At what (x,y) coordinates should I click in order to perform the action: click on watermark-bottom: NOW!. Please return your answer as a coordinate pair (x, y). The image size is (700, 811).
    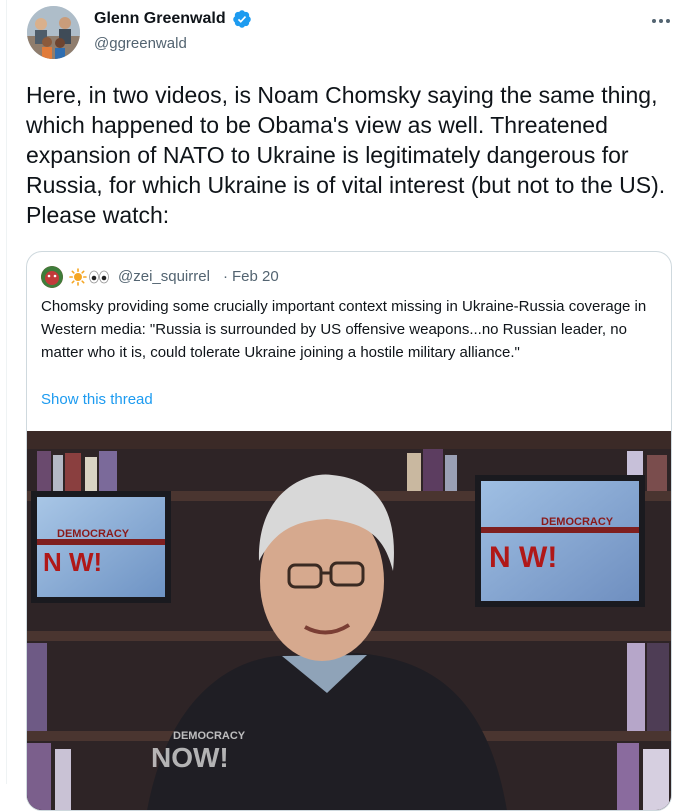
    Looking at the image, I should click on (190, 757).